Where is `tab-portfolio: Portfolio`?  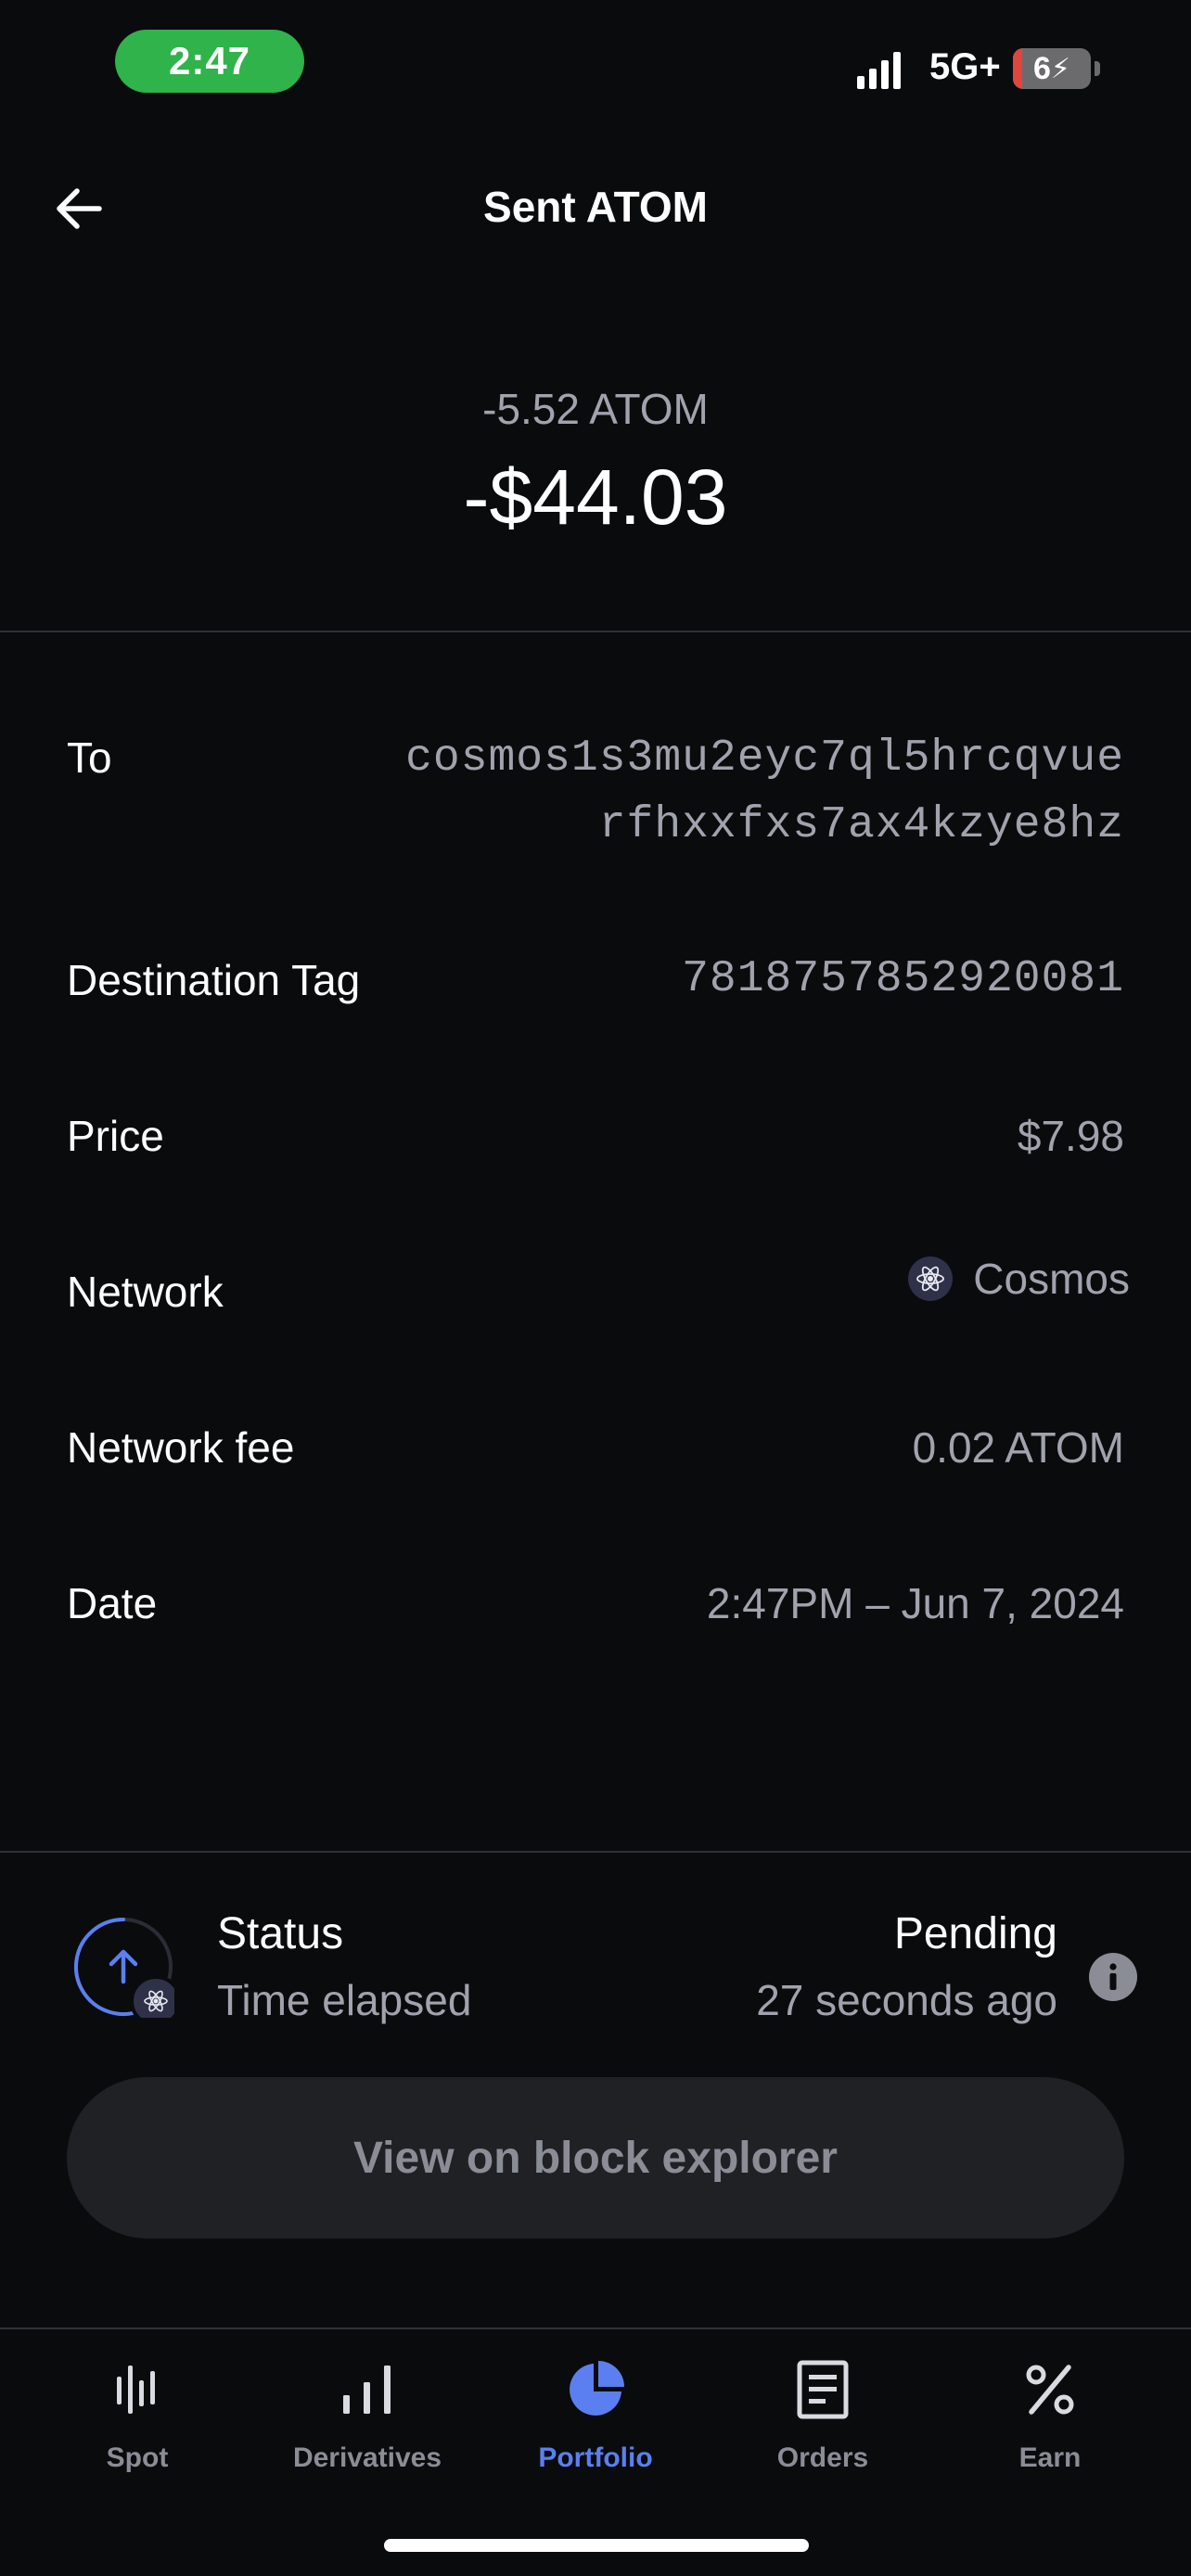
tab-portfolio: Portfolio is located at coordinates (595, 2426).